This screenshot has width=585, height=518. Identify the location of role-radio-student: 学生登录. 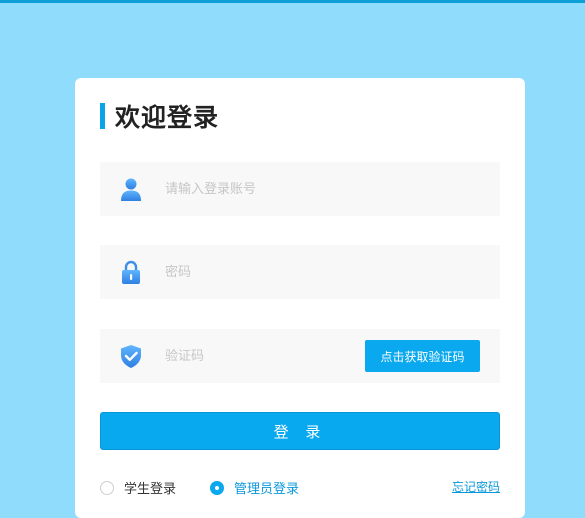
(138, 487).